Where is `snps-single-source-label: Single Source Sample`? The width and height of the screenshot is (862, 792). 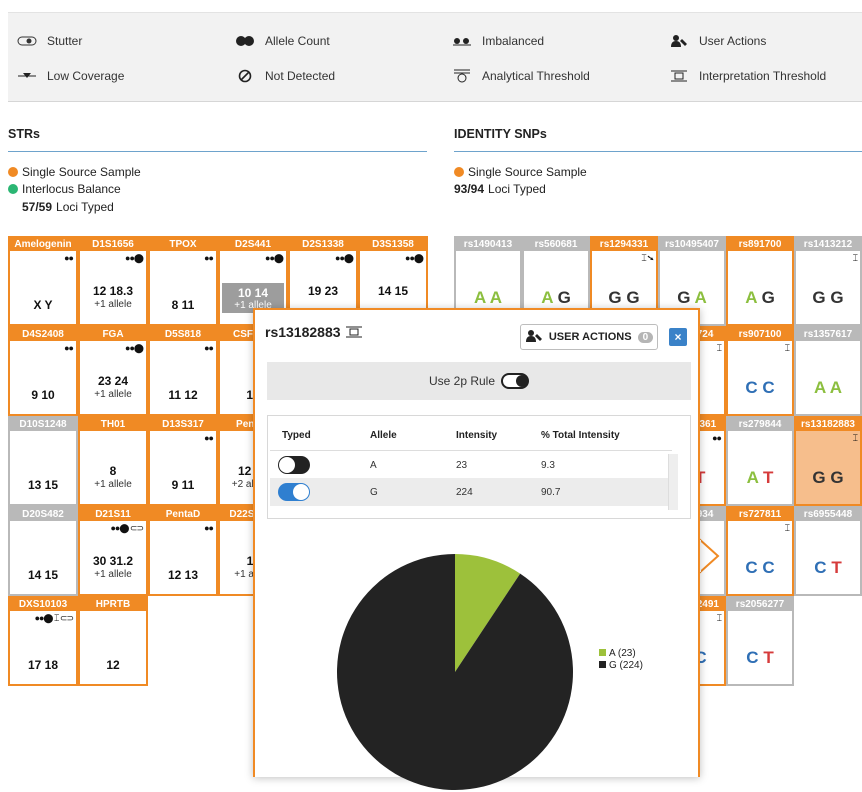 snps-single-source-label: Single Source Sample is located at coordinates (527, 172).